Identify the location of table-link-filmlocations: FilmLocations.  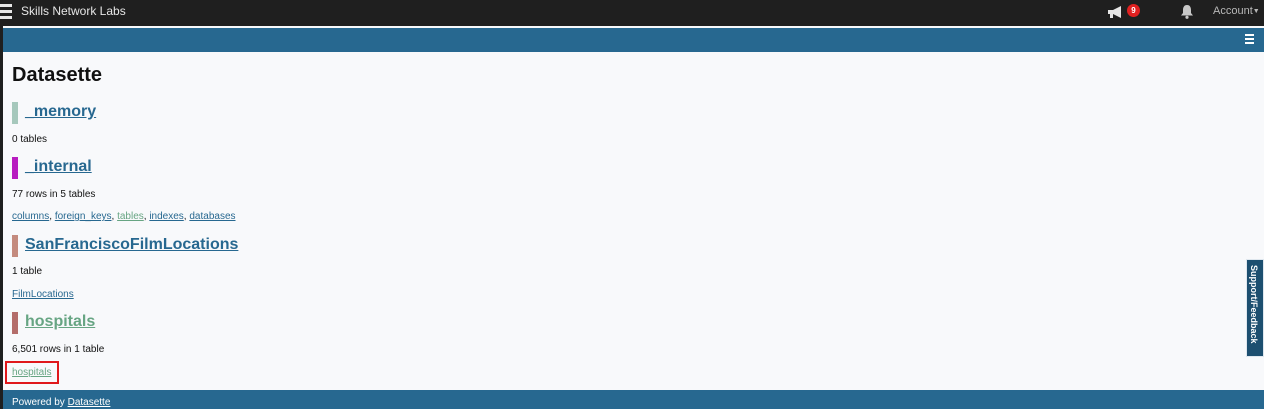
(43, 294).